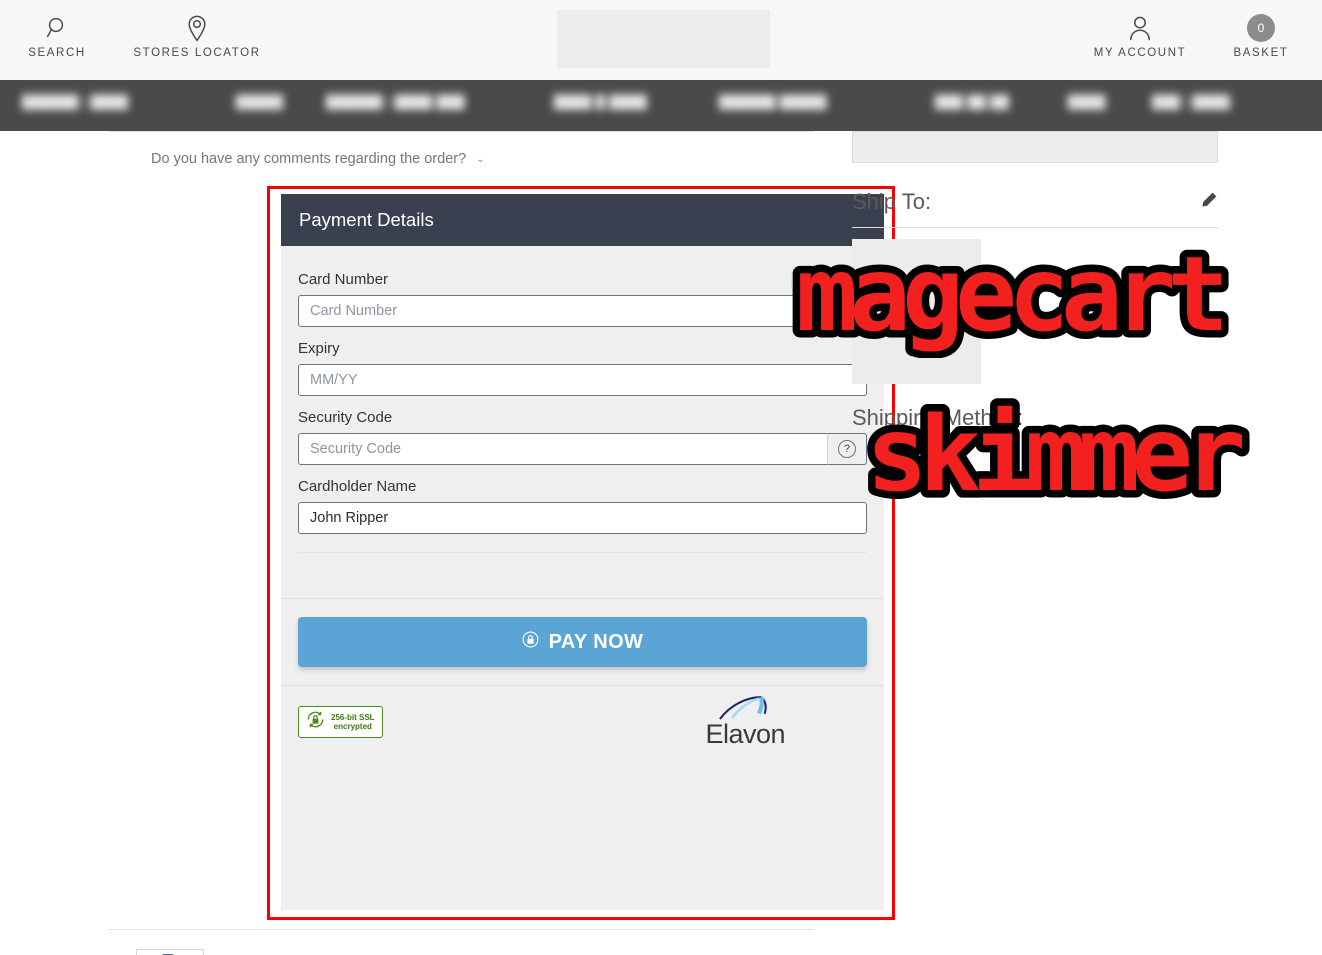 The width and height of the screenshot is (1322, 955). What do you see at coordinates (461, 929) in the screenshot?
I see `alt-payment-divider` at bounding box center [461, 929].